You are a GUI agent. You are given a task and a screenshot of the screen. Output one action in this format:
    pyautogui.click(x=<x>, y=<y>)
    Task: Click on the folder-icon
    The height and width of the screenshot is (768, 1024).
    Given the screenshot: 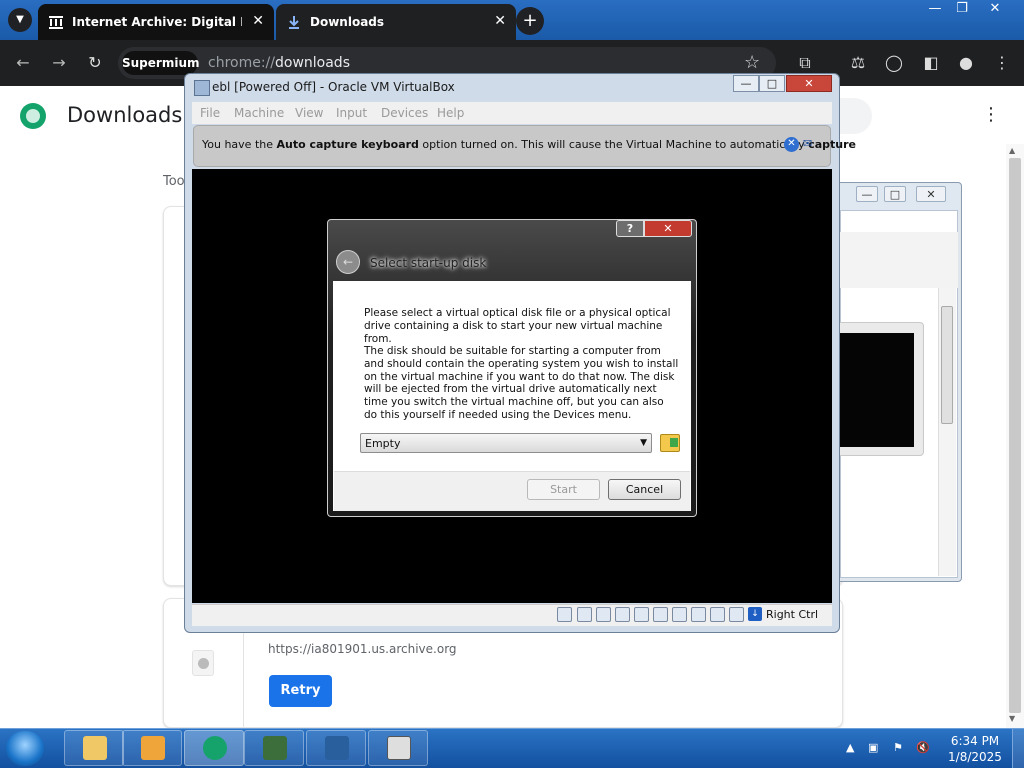 What is the action you would take?
    pyautogui.click(x=95, y=748)
    